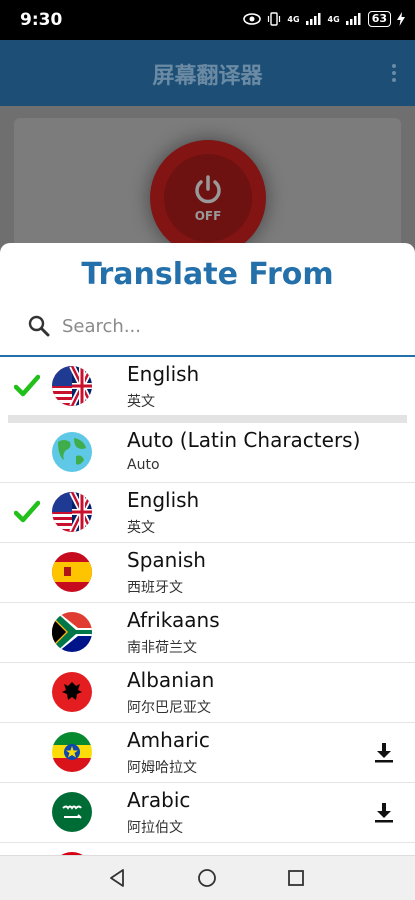 The image size is (415, 900). What do you see at coordinates (207, 513) in the screenshot?
I see `list-item-english: English 英文` at bounding box center [207, 513].